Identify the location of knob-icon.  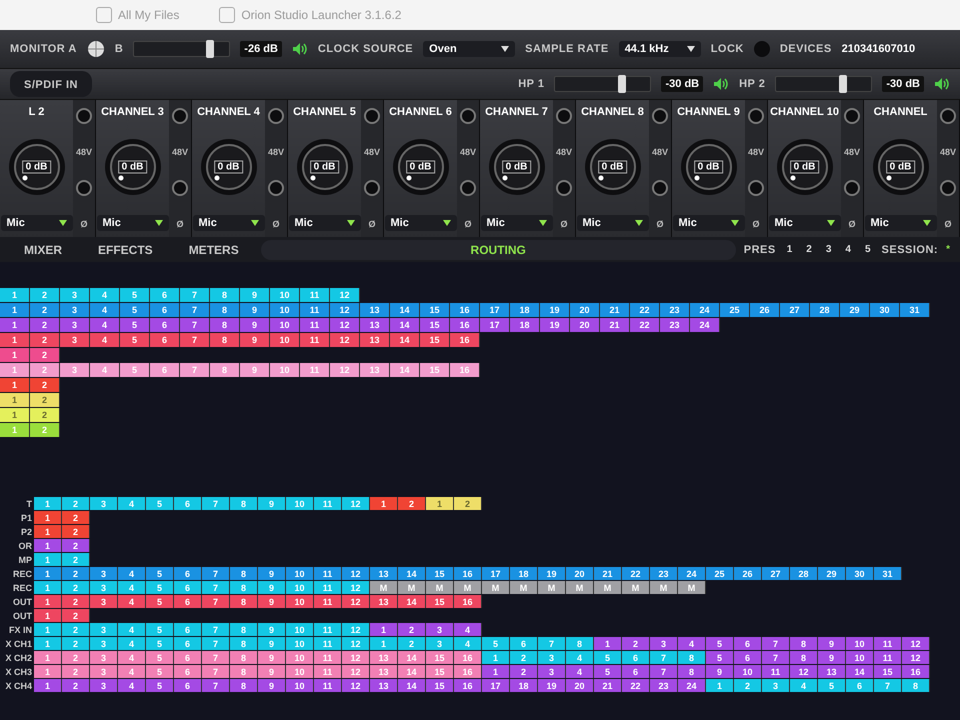
(95, 49).